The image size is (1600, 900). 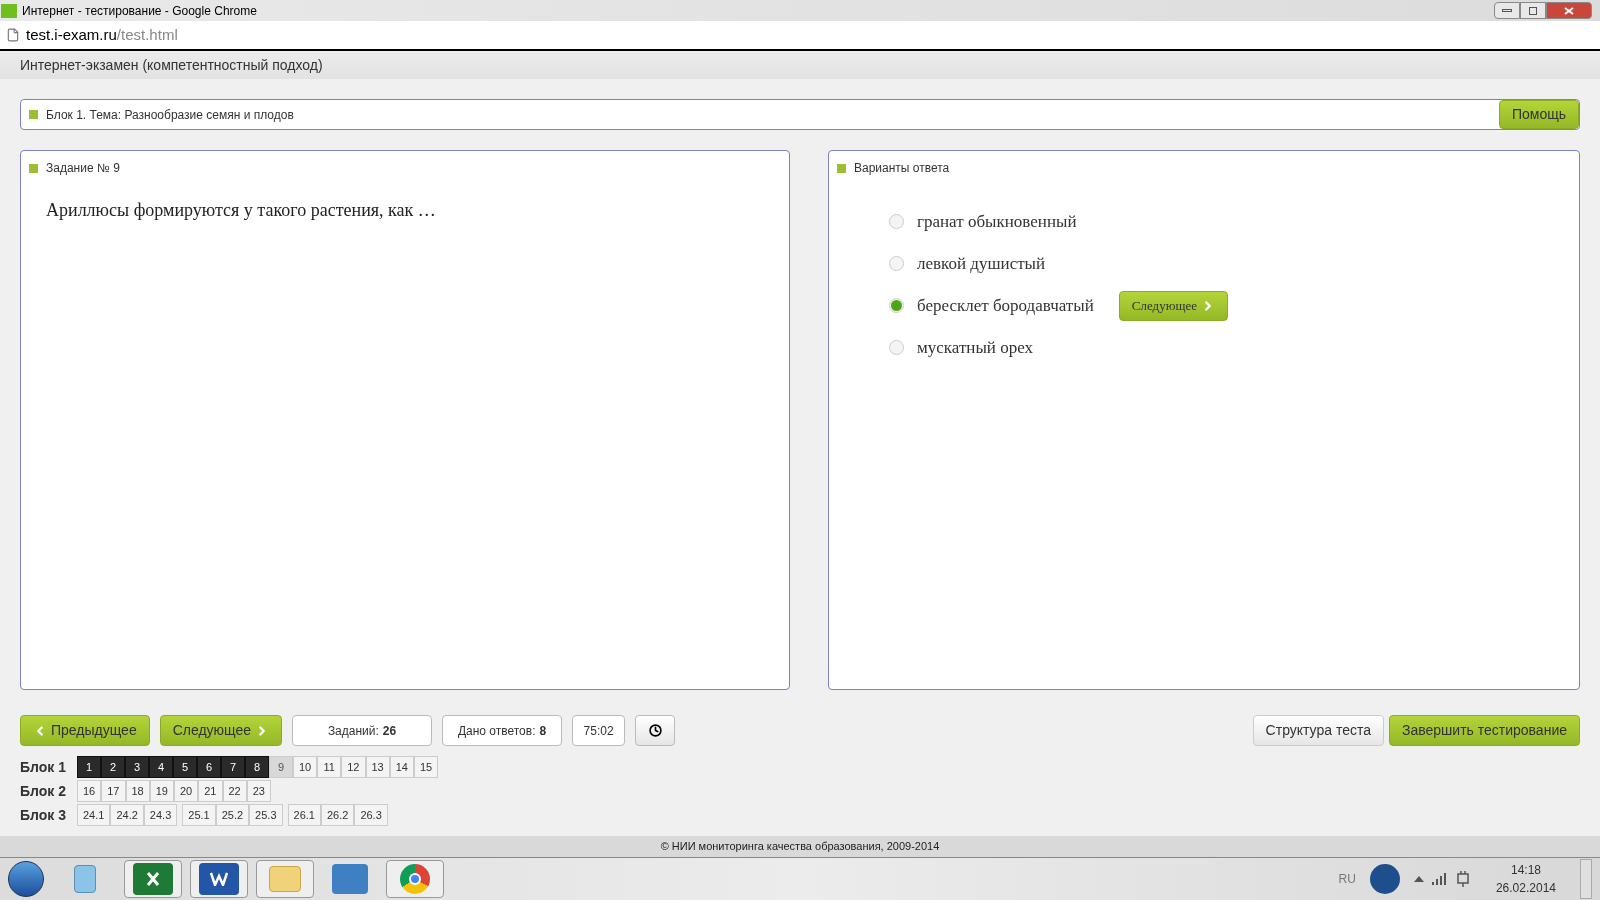 What do you see at coordinates (1525, 870) in the screenshot?
I see `clock-time: 14:18` at bounding box center [1525, 870].